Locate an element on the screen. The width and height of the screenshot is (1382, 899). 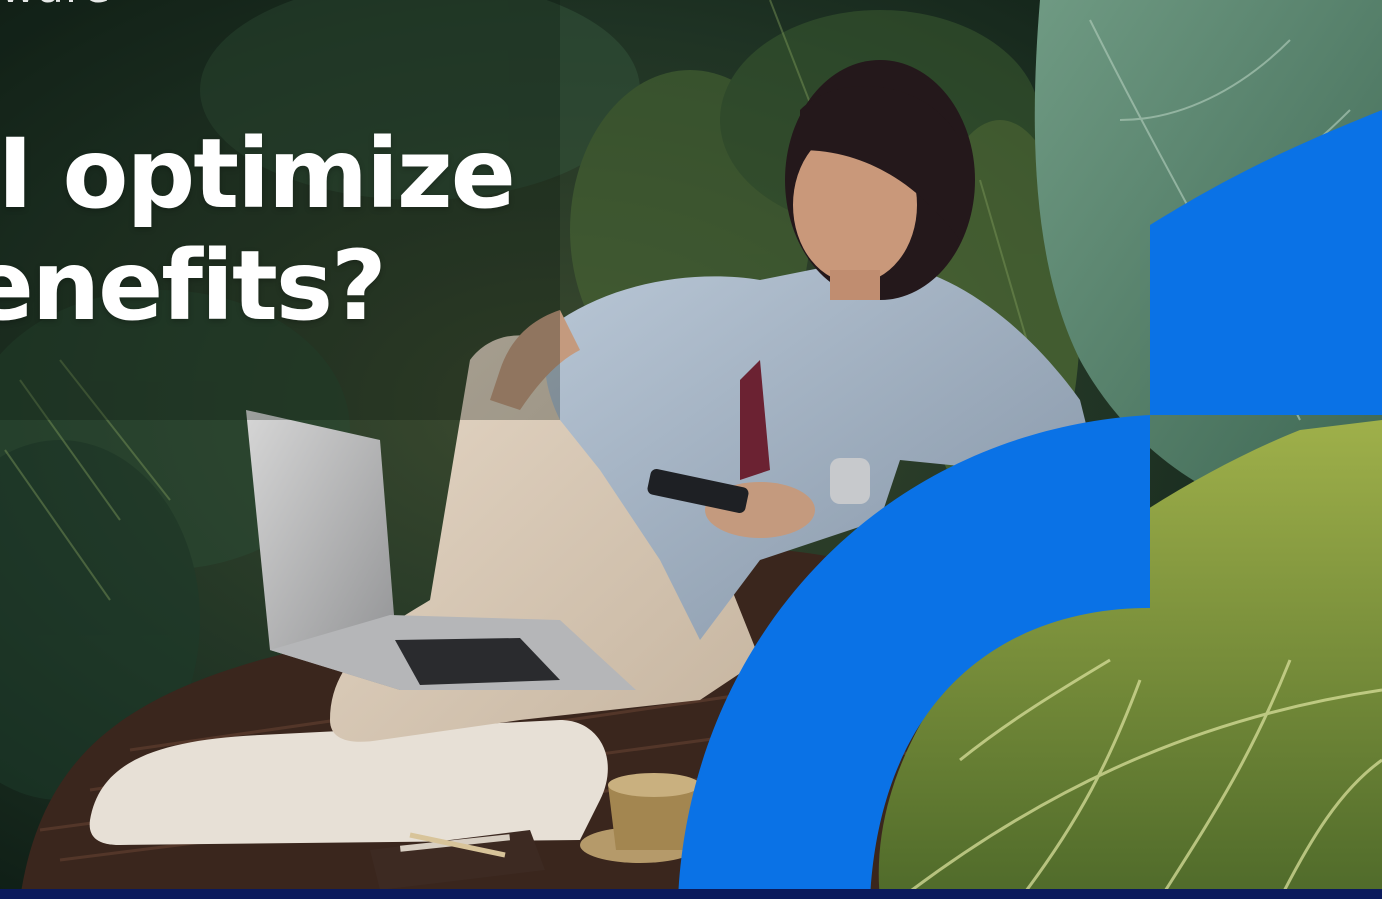
page-headline: o I optimize benefits? is located at coordinates (258, 230).